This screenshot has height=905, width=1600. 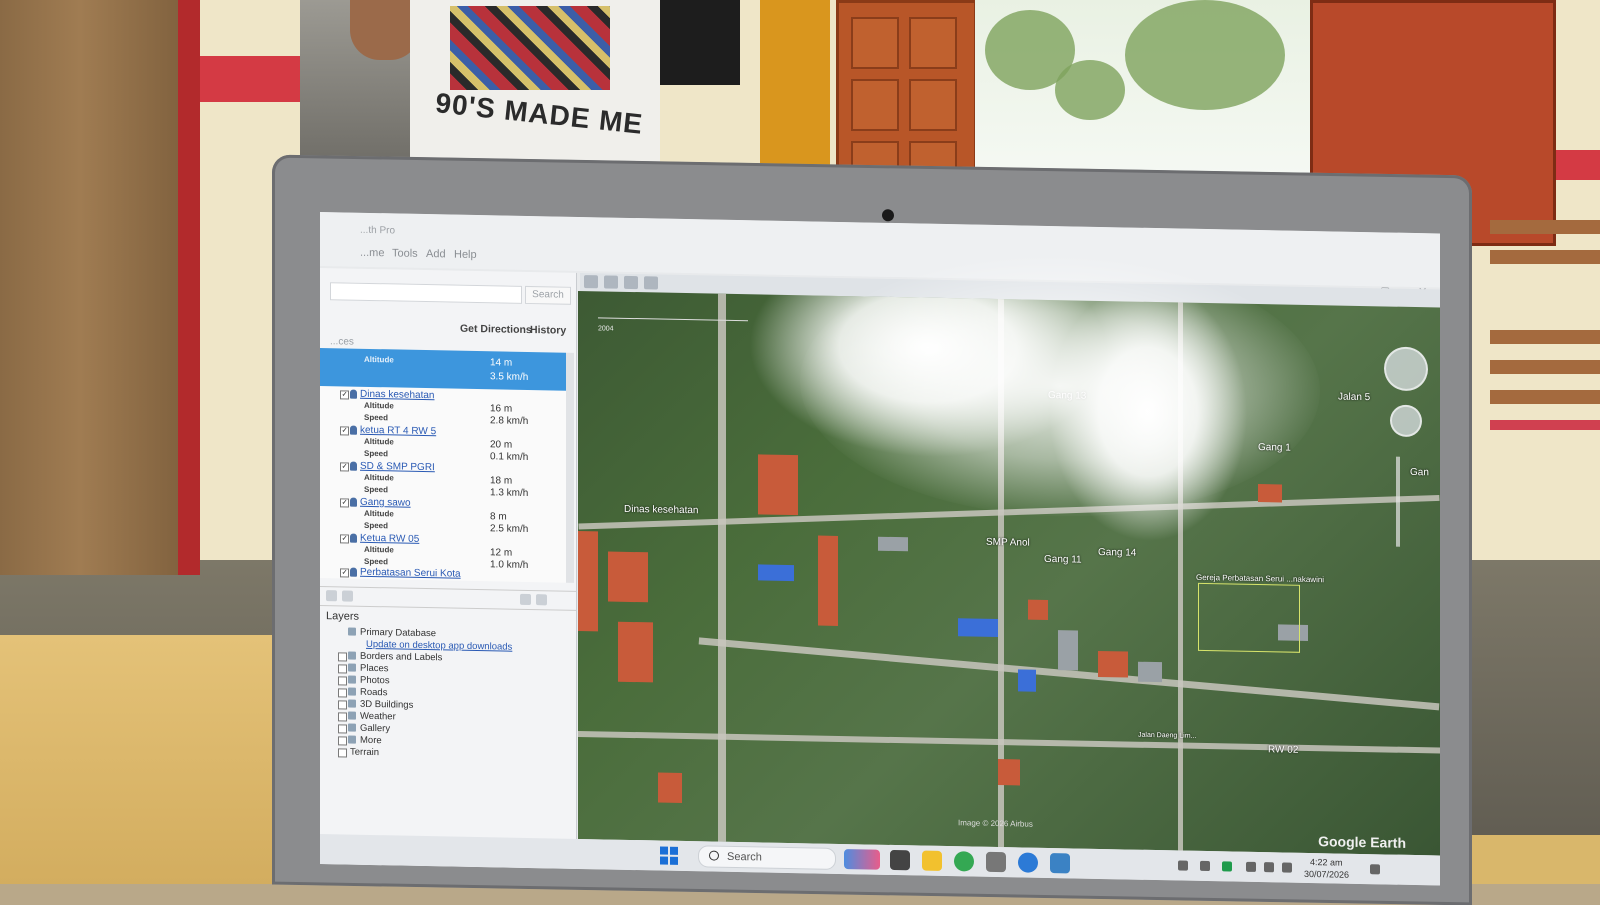 What do you see at coordinates (1326, 874) in the screenshot?
I see `clock-date: 30/07/2026` at bounding box center [1326, 874].